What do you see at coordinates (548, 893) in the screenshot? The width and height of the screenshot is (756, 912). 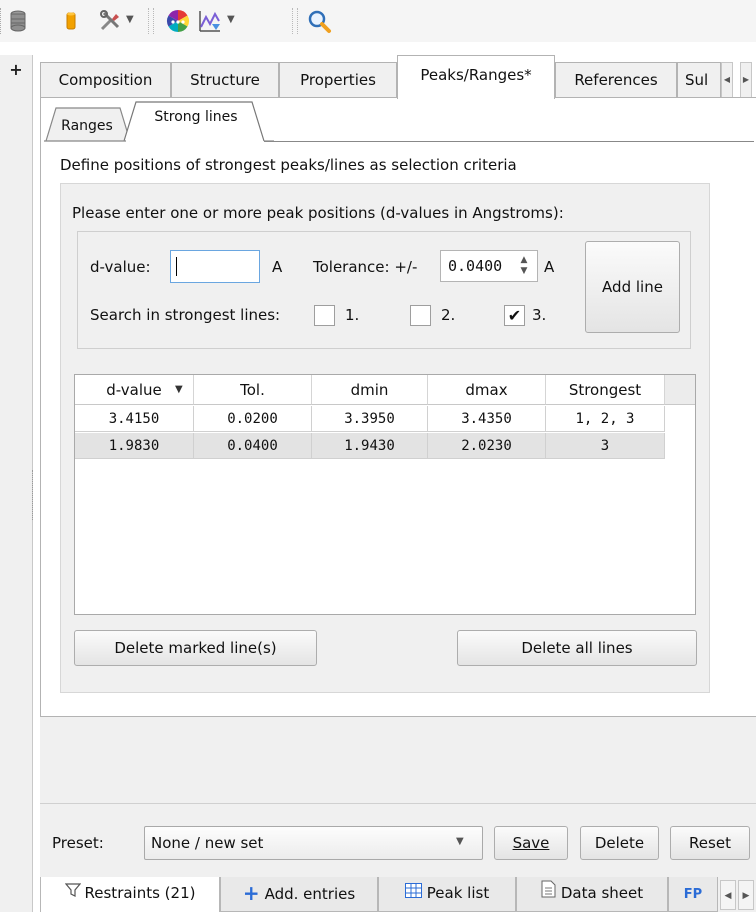 I see `document-icon` at bounding box center [548, 893].